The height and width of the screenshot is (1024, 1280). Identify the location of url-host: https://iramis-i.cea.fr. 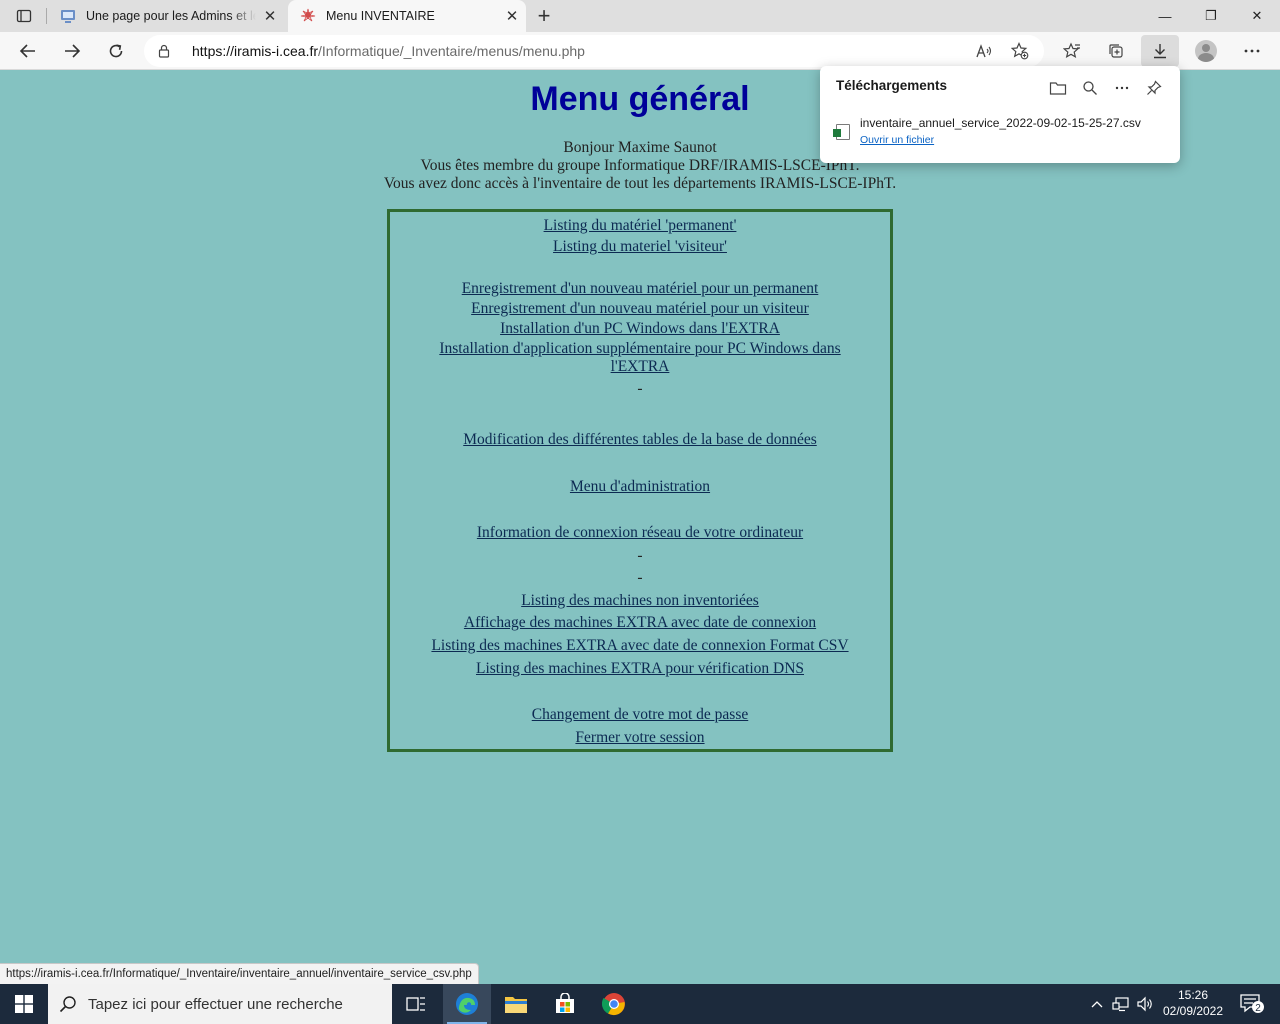
(255, 51).